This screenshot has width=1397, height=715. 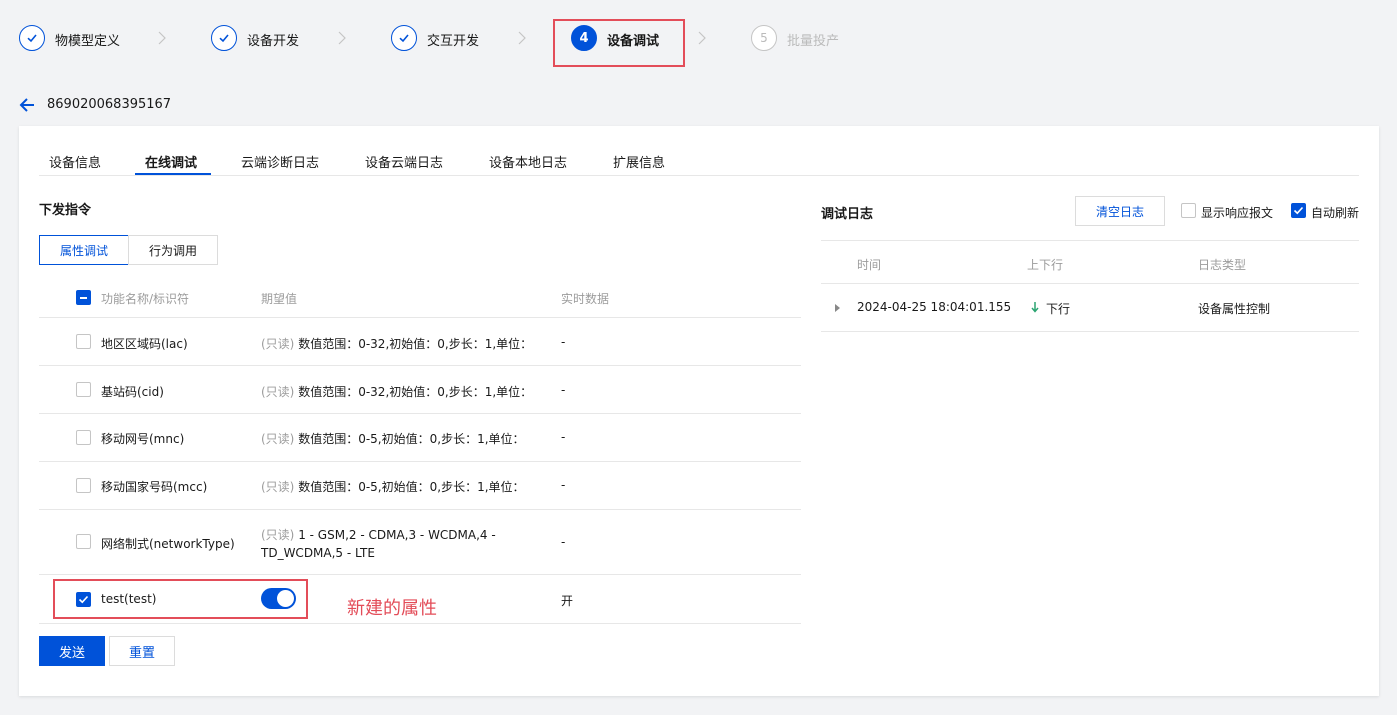 What do you see at coordinates (173, 174) in the screenshot?
I see `tab-active-indicator` at bounding box center [173, 174].